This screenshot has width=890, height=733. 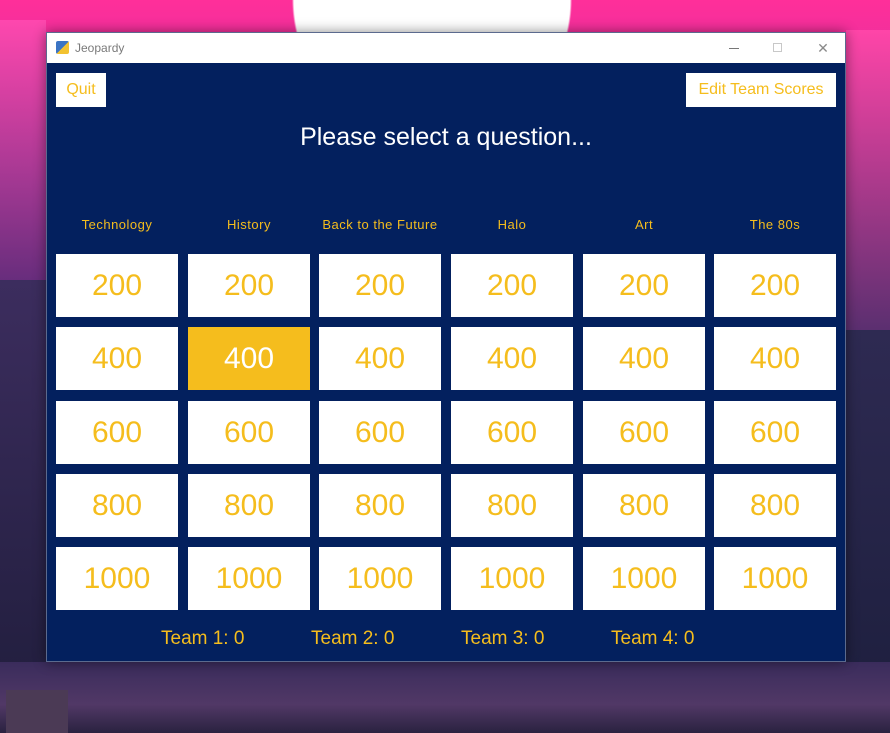 I want to click on window-title: Jeopardy, so click(x=100, y=48).